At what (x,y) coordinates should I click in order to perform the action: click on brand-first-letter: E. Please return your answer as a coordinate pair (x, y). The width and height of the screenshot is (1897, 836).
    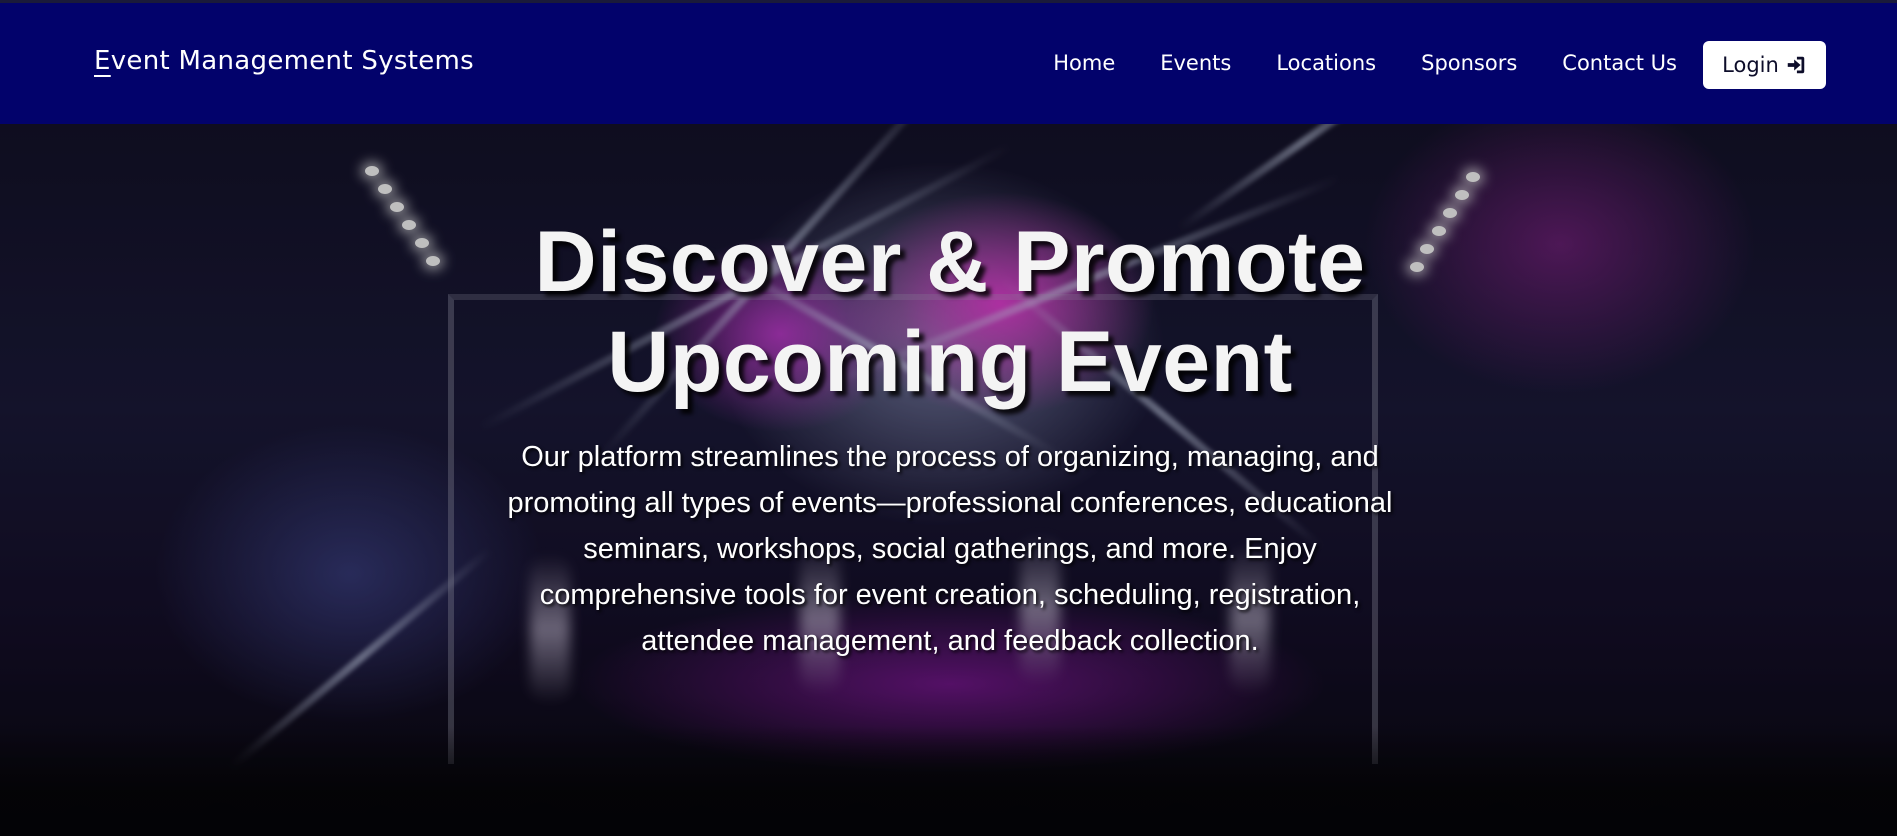
    Looking at the image, I should click on (102, 61).